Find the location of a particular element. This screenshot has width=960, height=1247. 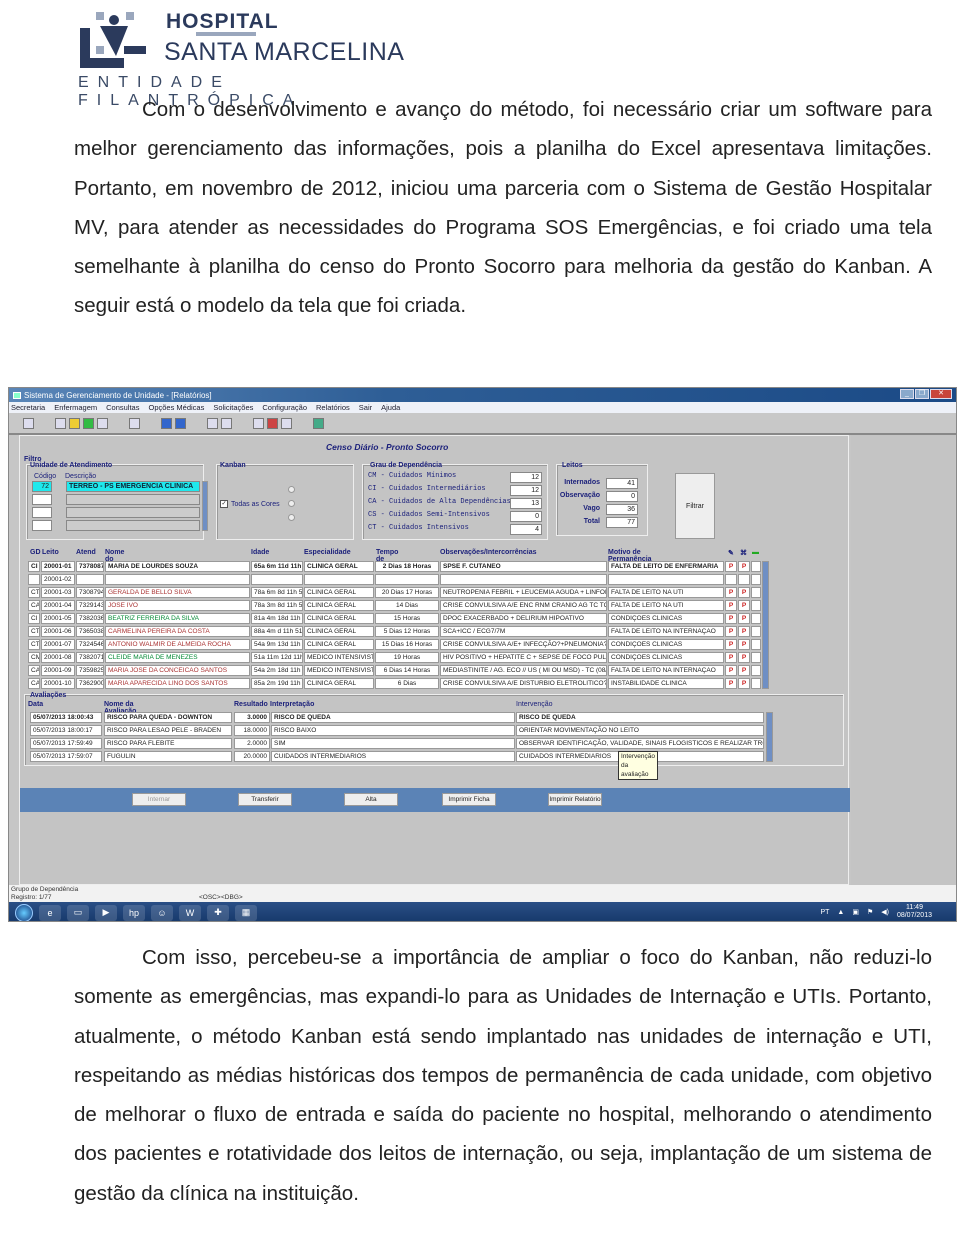

nome-cell: BEATRIZ FERREIRA DA SILVA is located at coordinates (177, 618).